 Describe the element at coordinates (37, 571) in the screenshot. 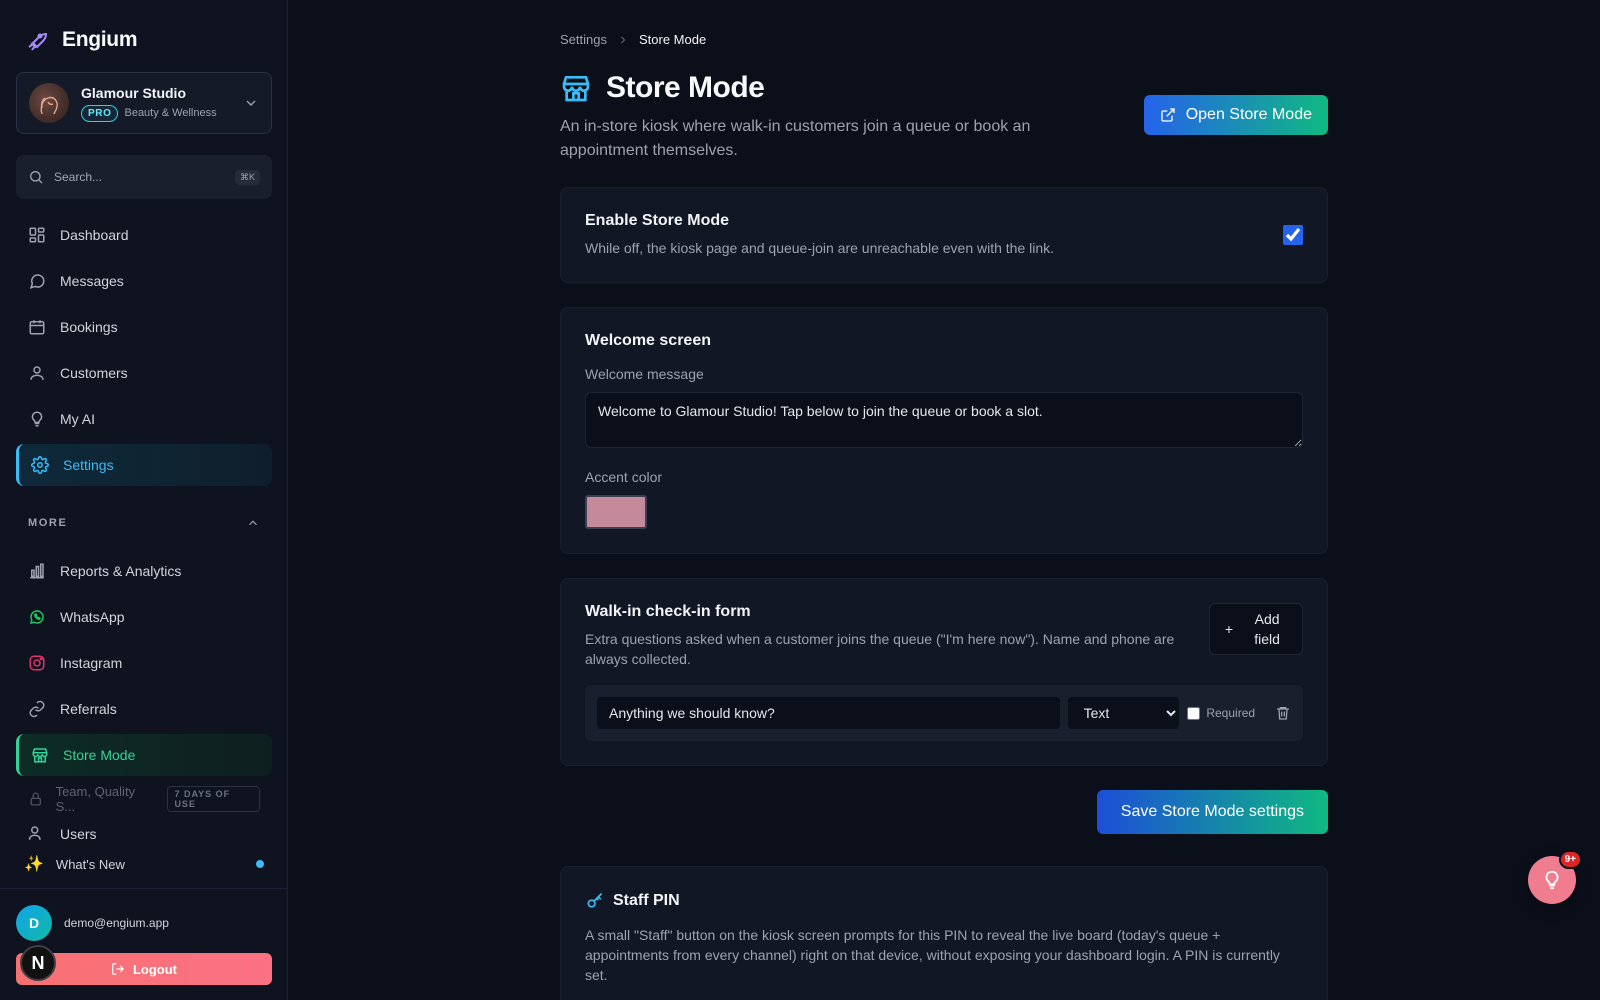

I see `bar-chart-icon` at that location.